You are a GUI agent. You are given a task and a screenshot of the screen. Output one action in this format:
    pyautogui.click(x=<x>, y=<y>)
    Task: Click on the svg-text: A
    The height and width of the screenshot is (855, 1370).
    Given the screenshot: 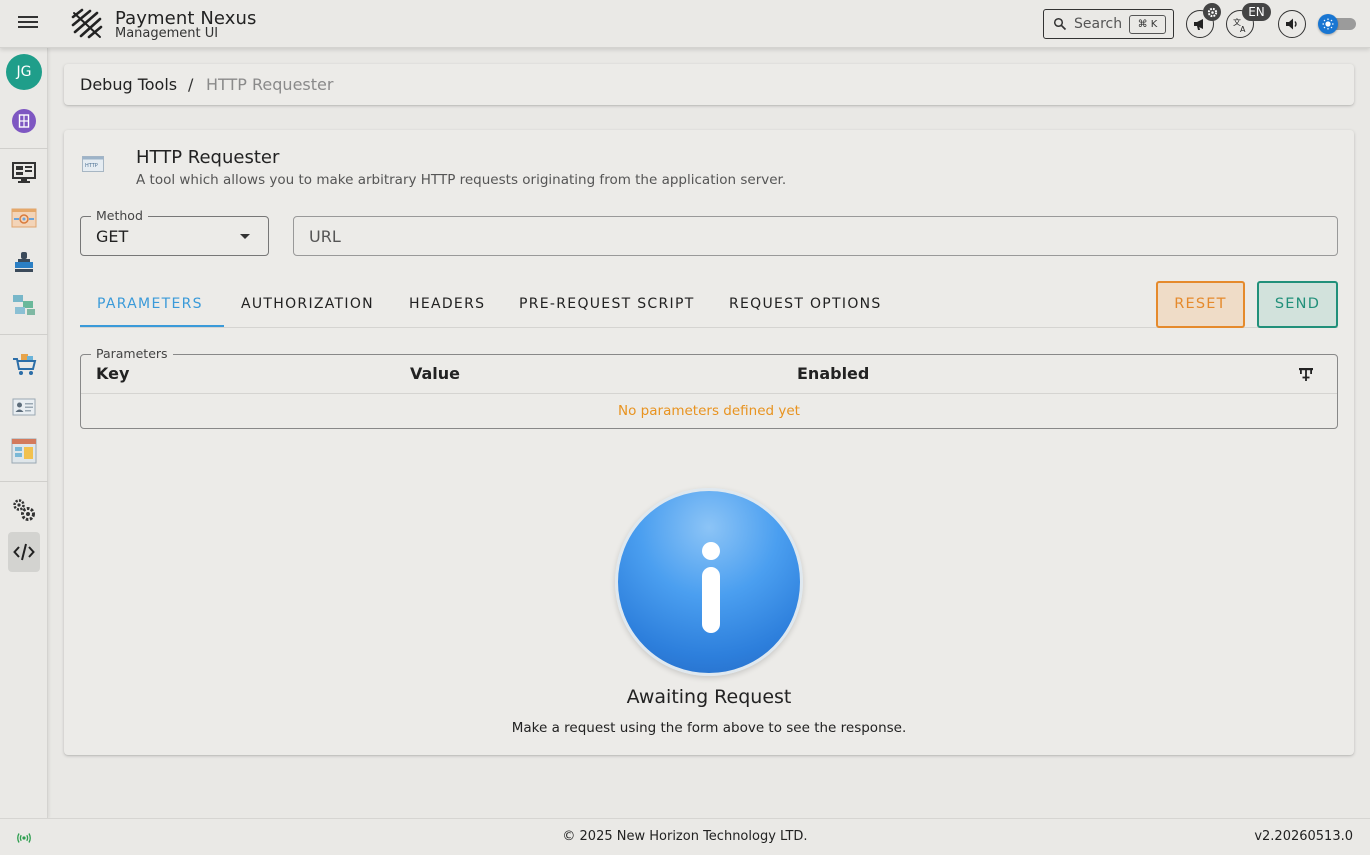 What is the action you would take?
    pyautogui.click(x=1243, y=29)
    